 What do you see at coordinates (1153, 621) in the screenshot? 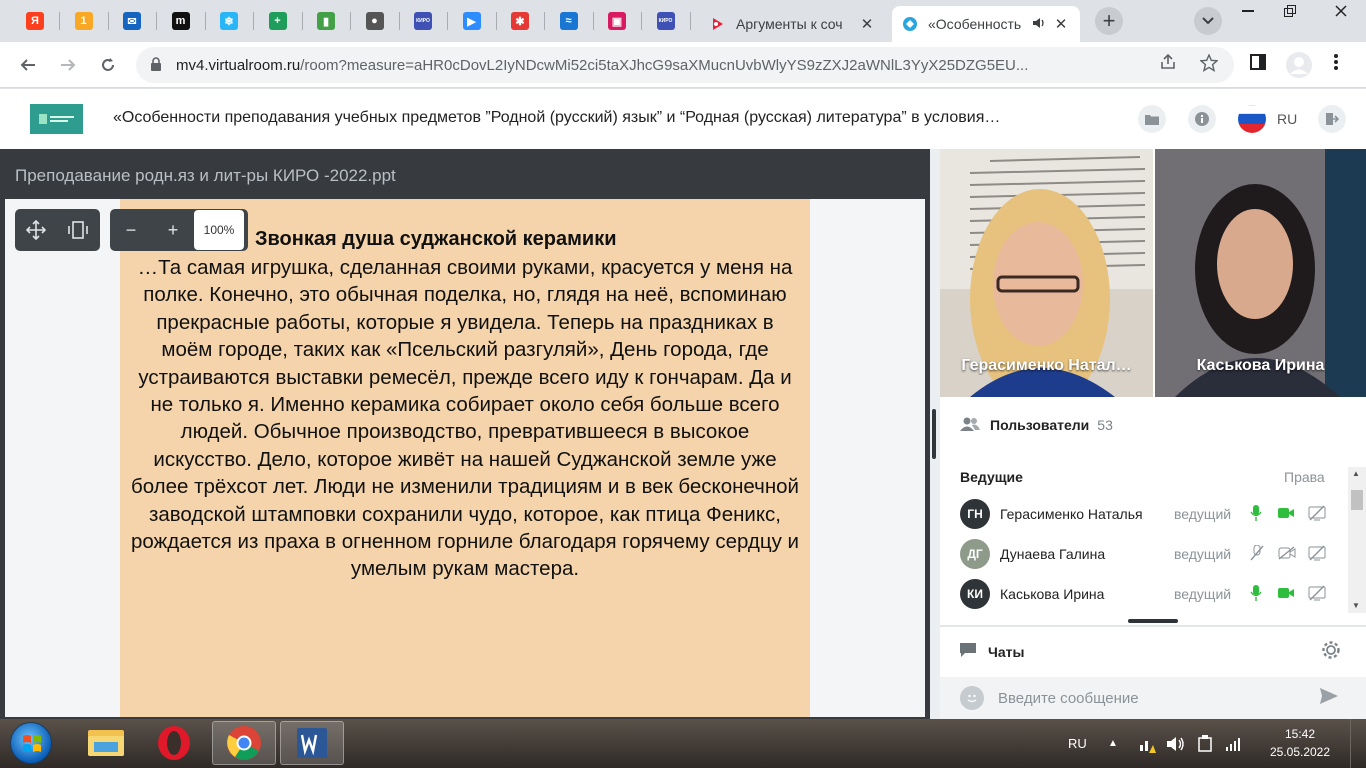
I see `panel-drag-handle` at bounding box center [1153, 621].